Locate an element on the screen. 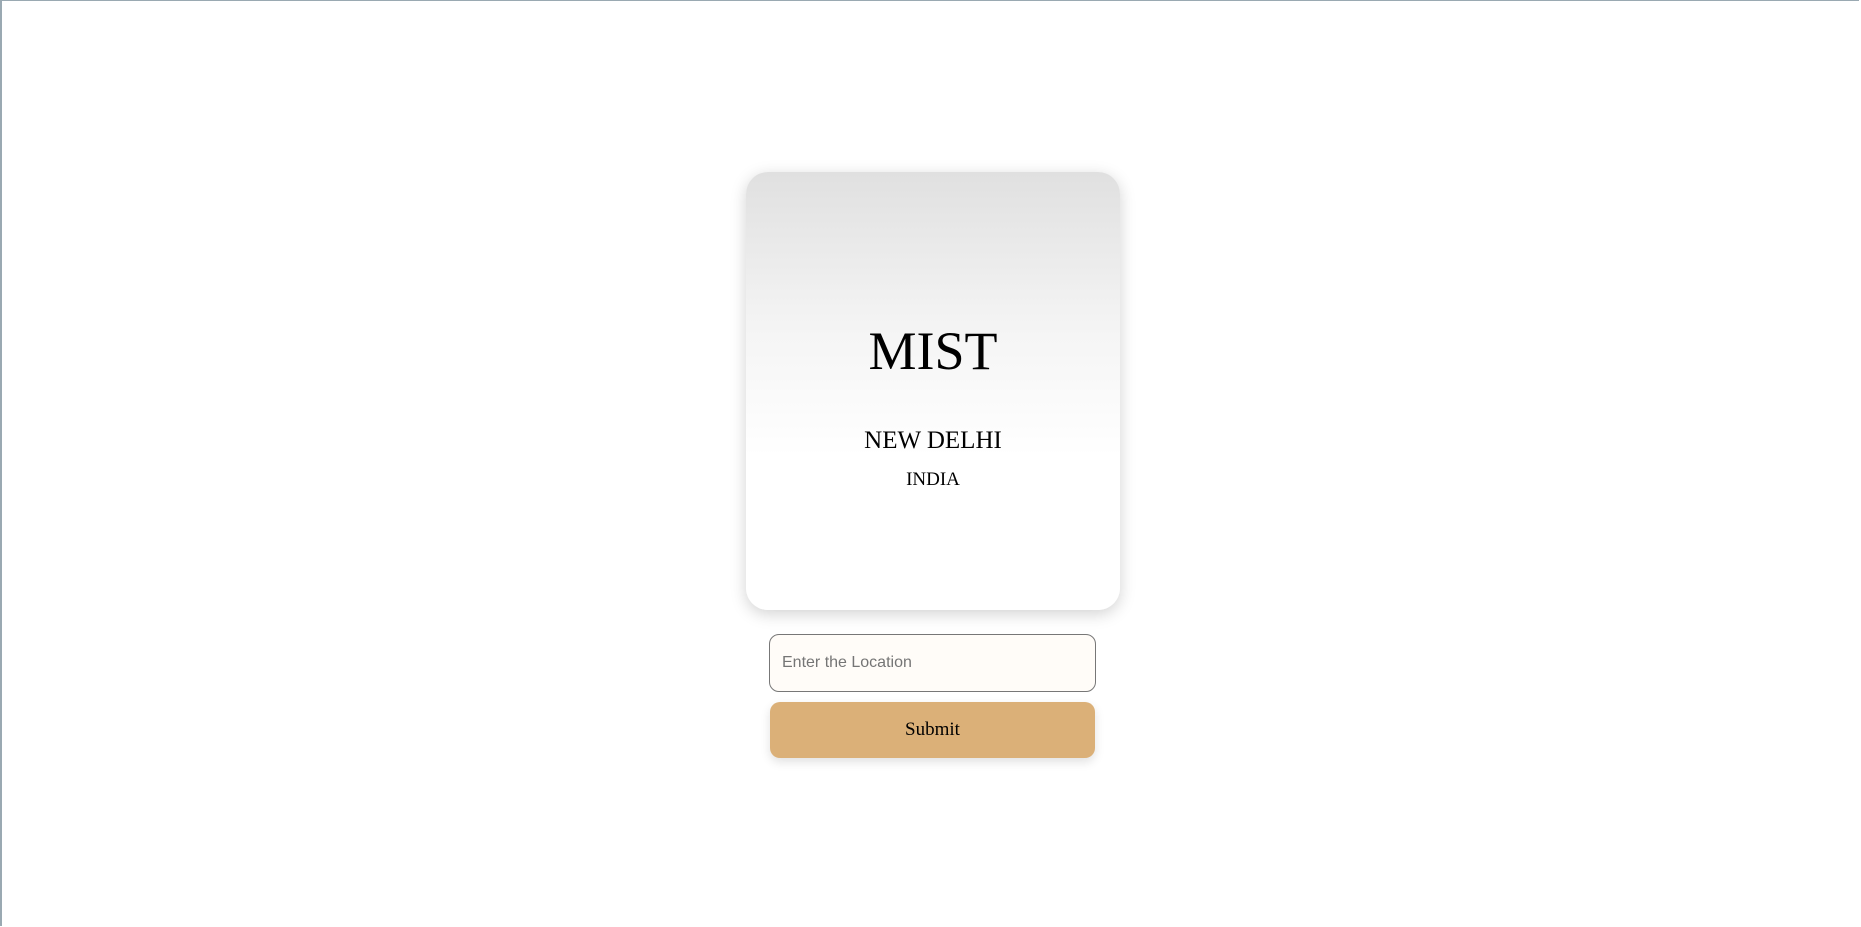  weather-card: MIST NEW DELHI INDIA is located at coordinates (933, 391).